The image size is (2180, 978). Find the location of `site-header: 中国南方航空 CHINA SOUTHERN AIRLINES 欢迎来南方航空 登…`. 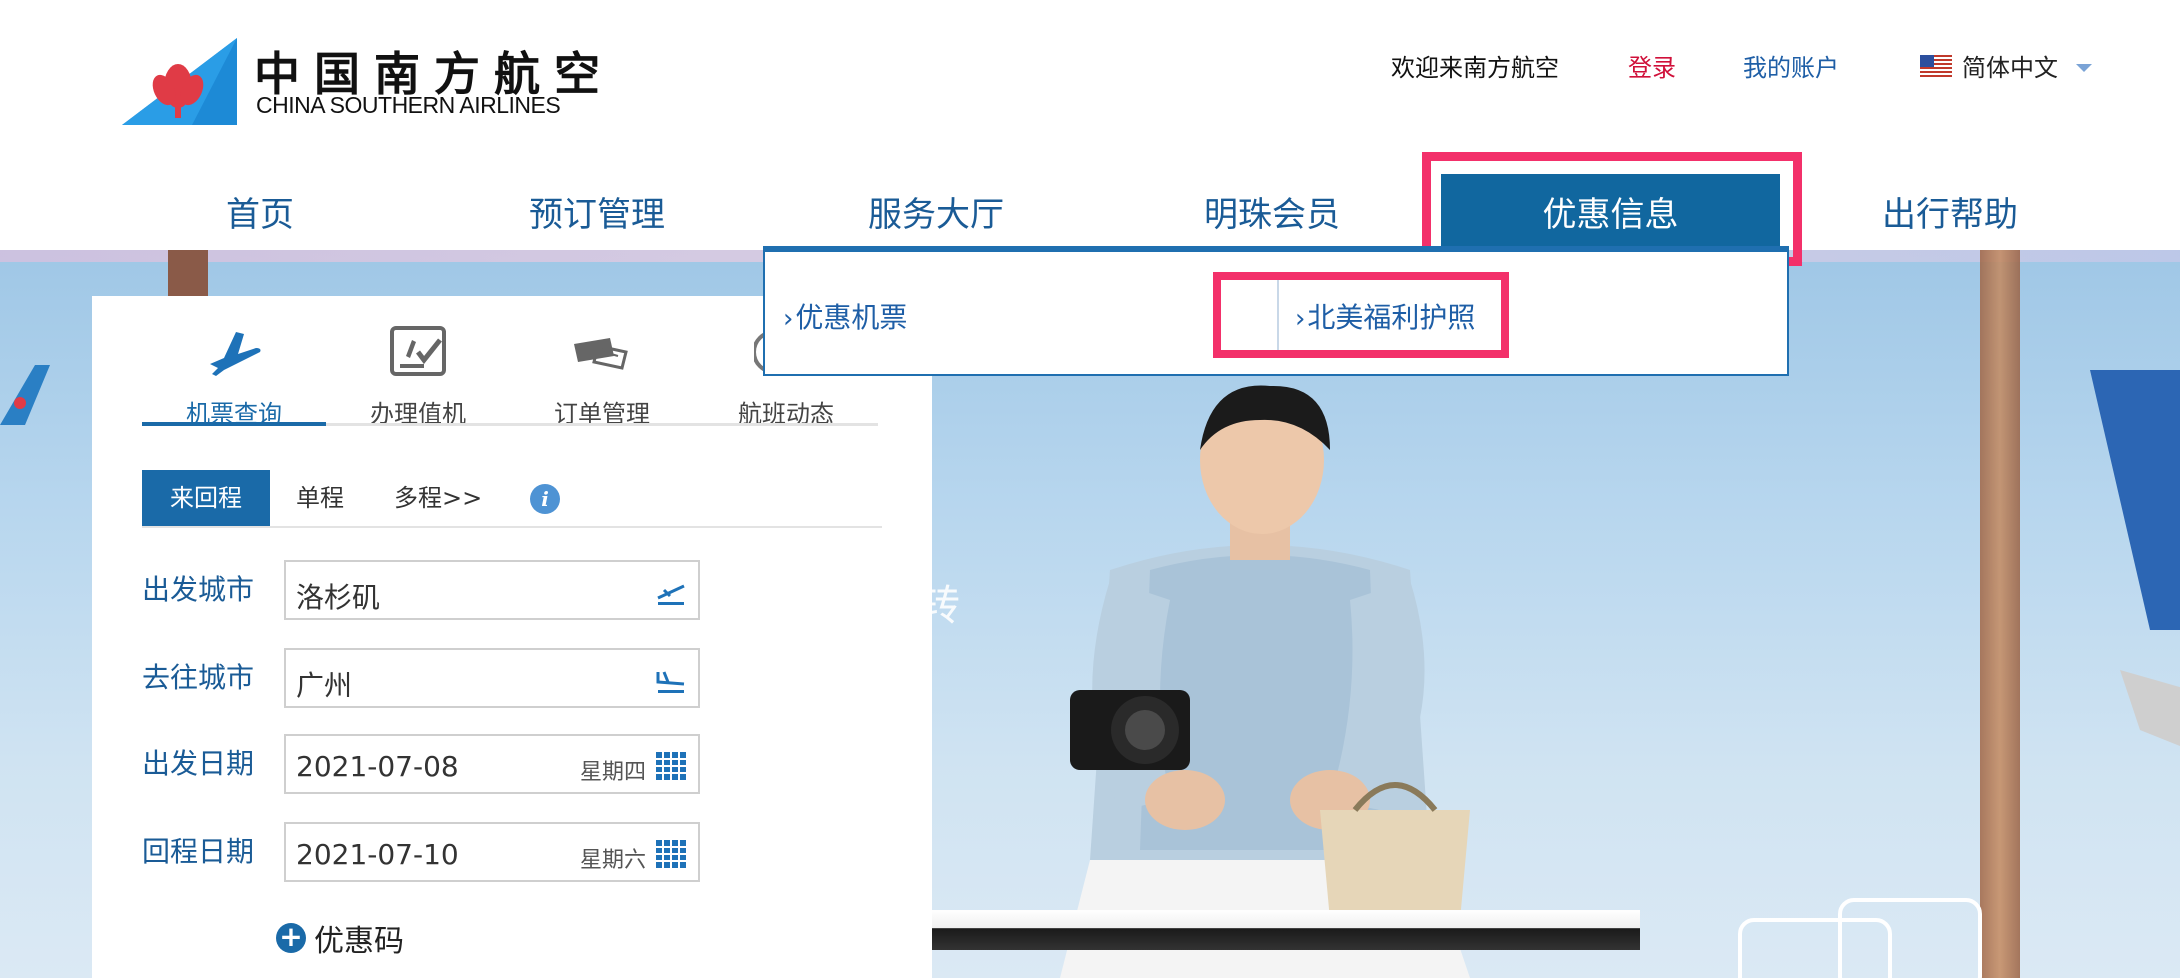

site-header: 中国南方航空 CHINA SOUTHERN AIRLINES 欢迎来南方航空 登… is located at coordinates (1090, 70).